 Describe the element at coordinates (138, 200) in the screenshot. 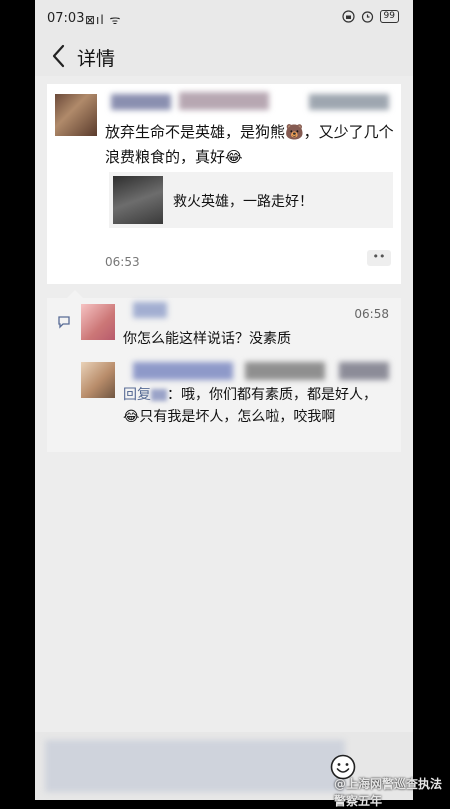

I see `link-thumbnail` at that location.